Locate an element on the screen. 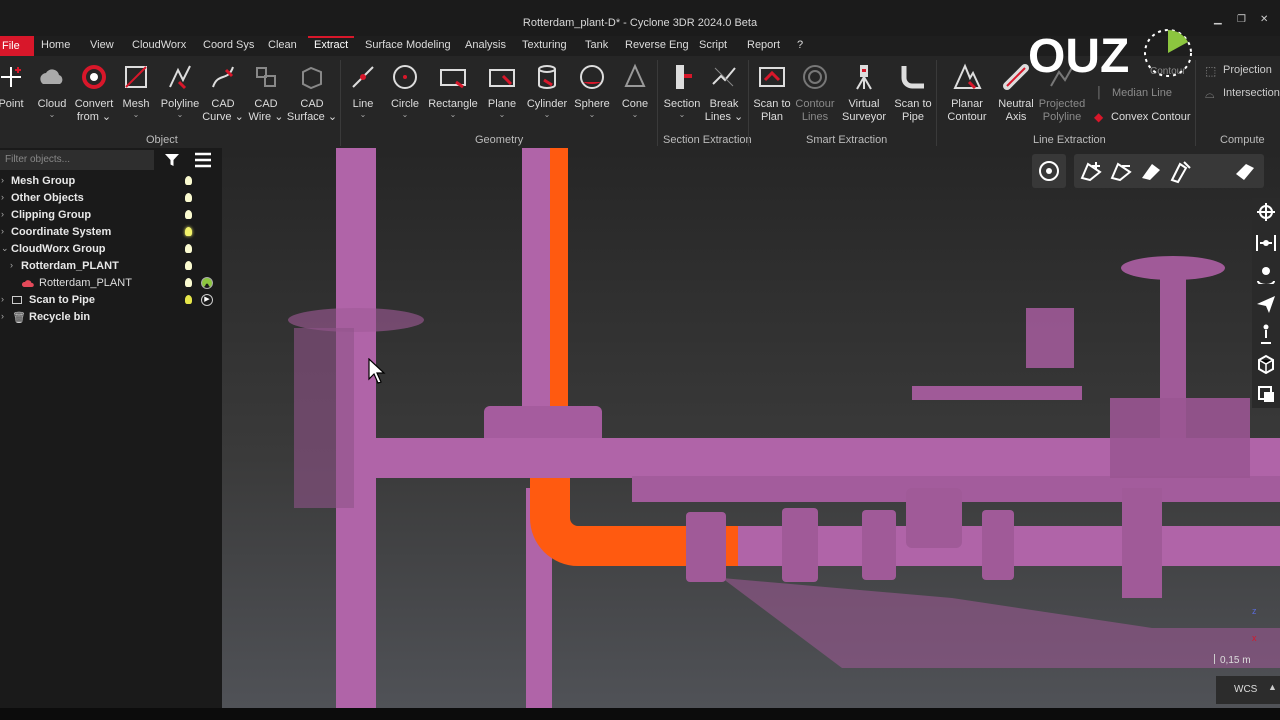 The image size is (1280, 720). projection-icon: ⬚ is located at coordinates (1211, 71).